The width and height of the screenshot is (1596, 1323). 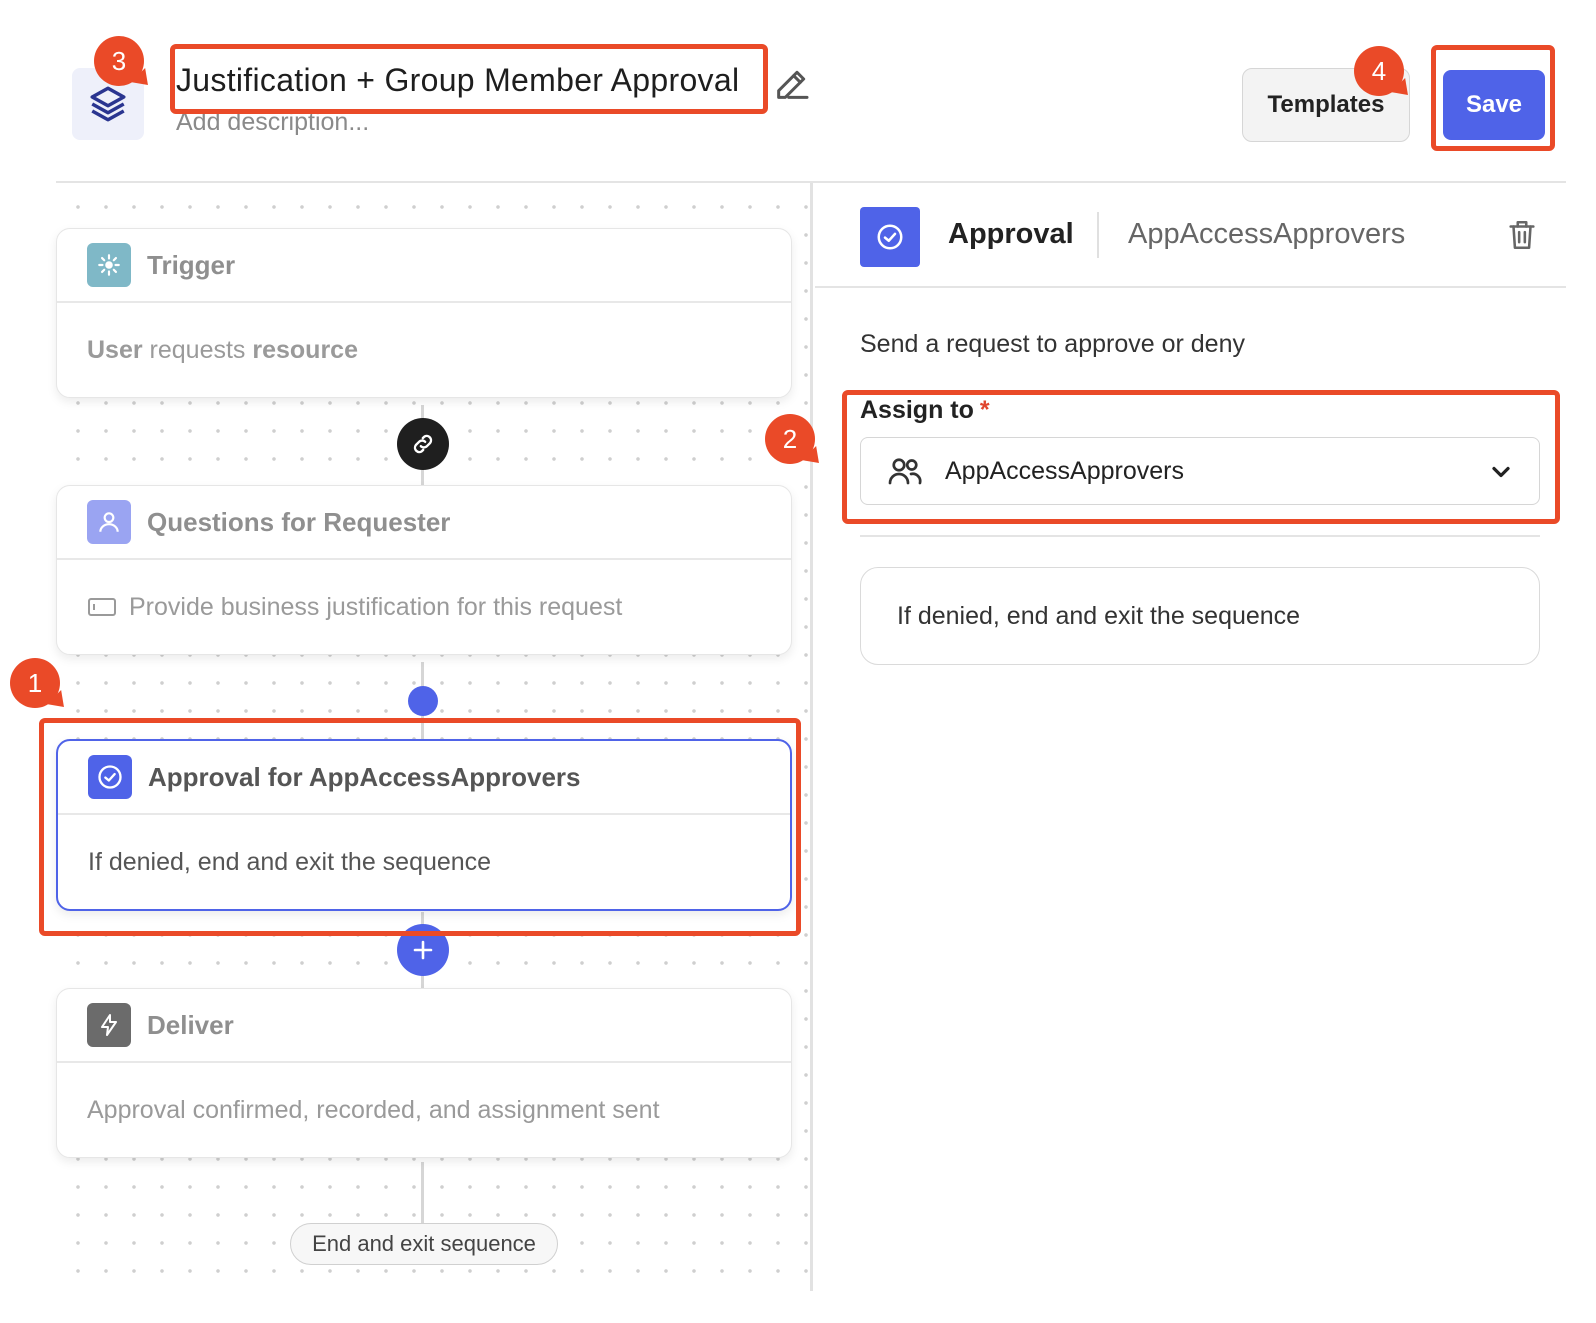 I want to click on step-card-trigger: Trigger User requests resource, so click(x=424, y=313).